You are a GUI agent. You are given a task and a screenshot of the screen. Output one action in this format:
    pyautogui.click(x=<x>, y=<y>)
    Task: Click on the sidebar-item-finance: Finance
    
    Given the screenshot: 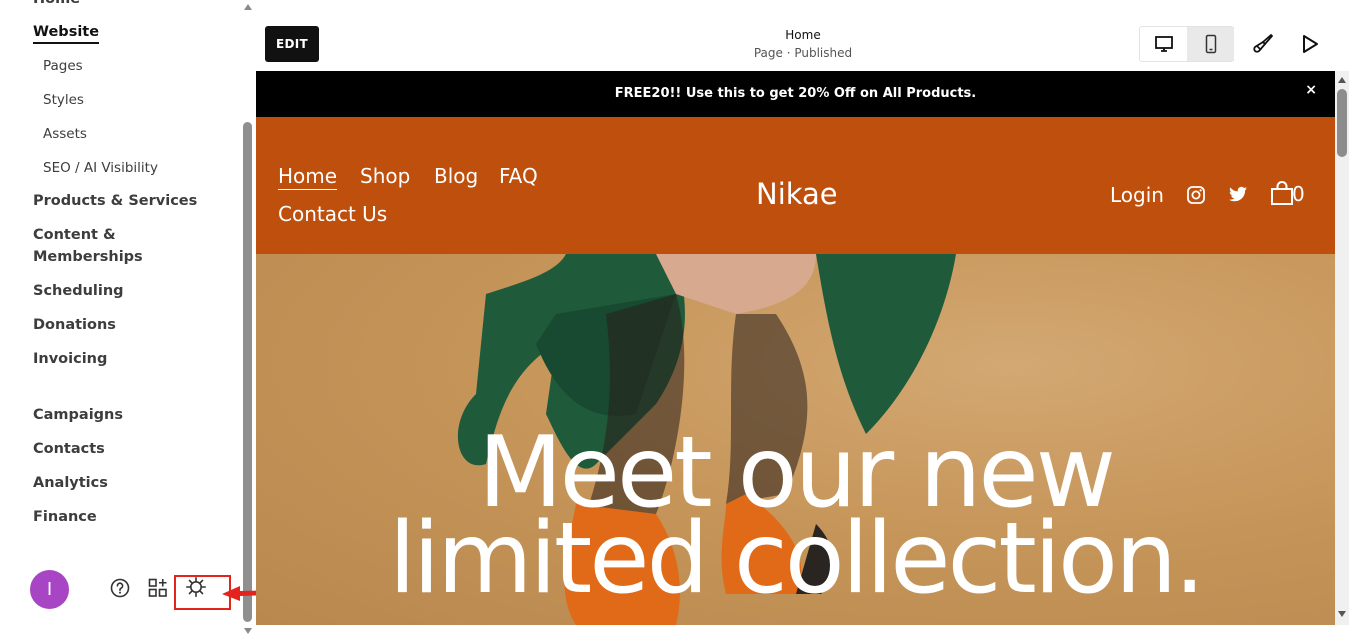 What is the action you would take?
    pyautogui.click(x=65, y=517)
    